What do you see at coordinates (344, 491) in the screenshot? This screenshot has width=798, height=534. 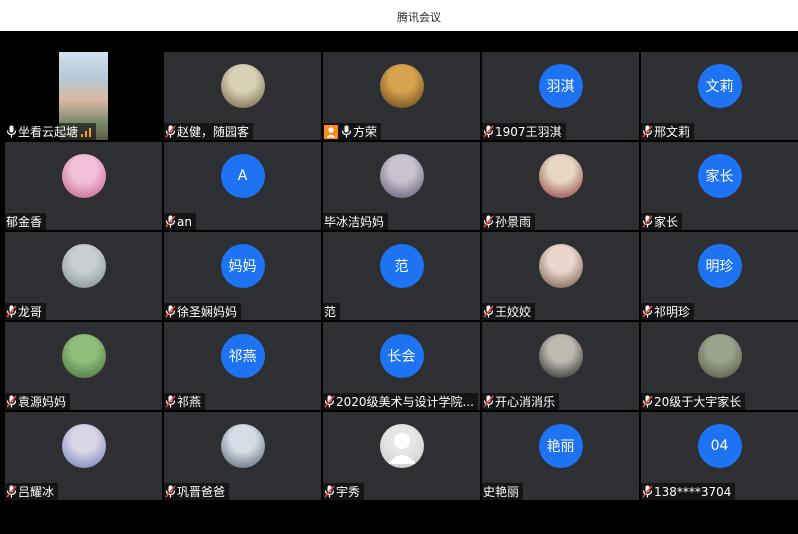 I see `participant-name-label: 宇秀` at bounding box center [344, 491].